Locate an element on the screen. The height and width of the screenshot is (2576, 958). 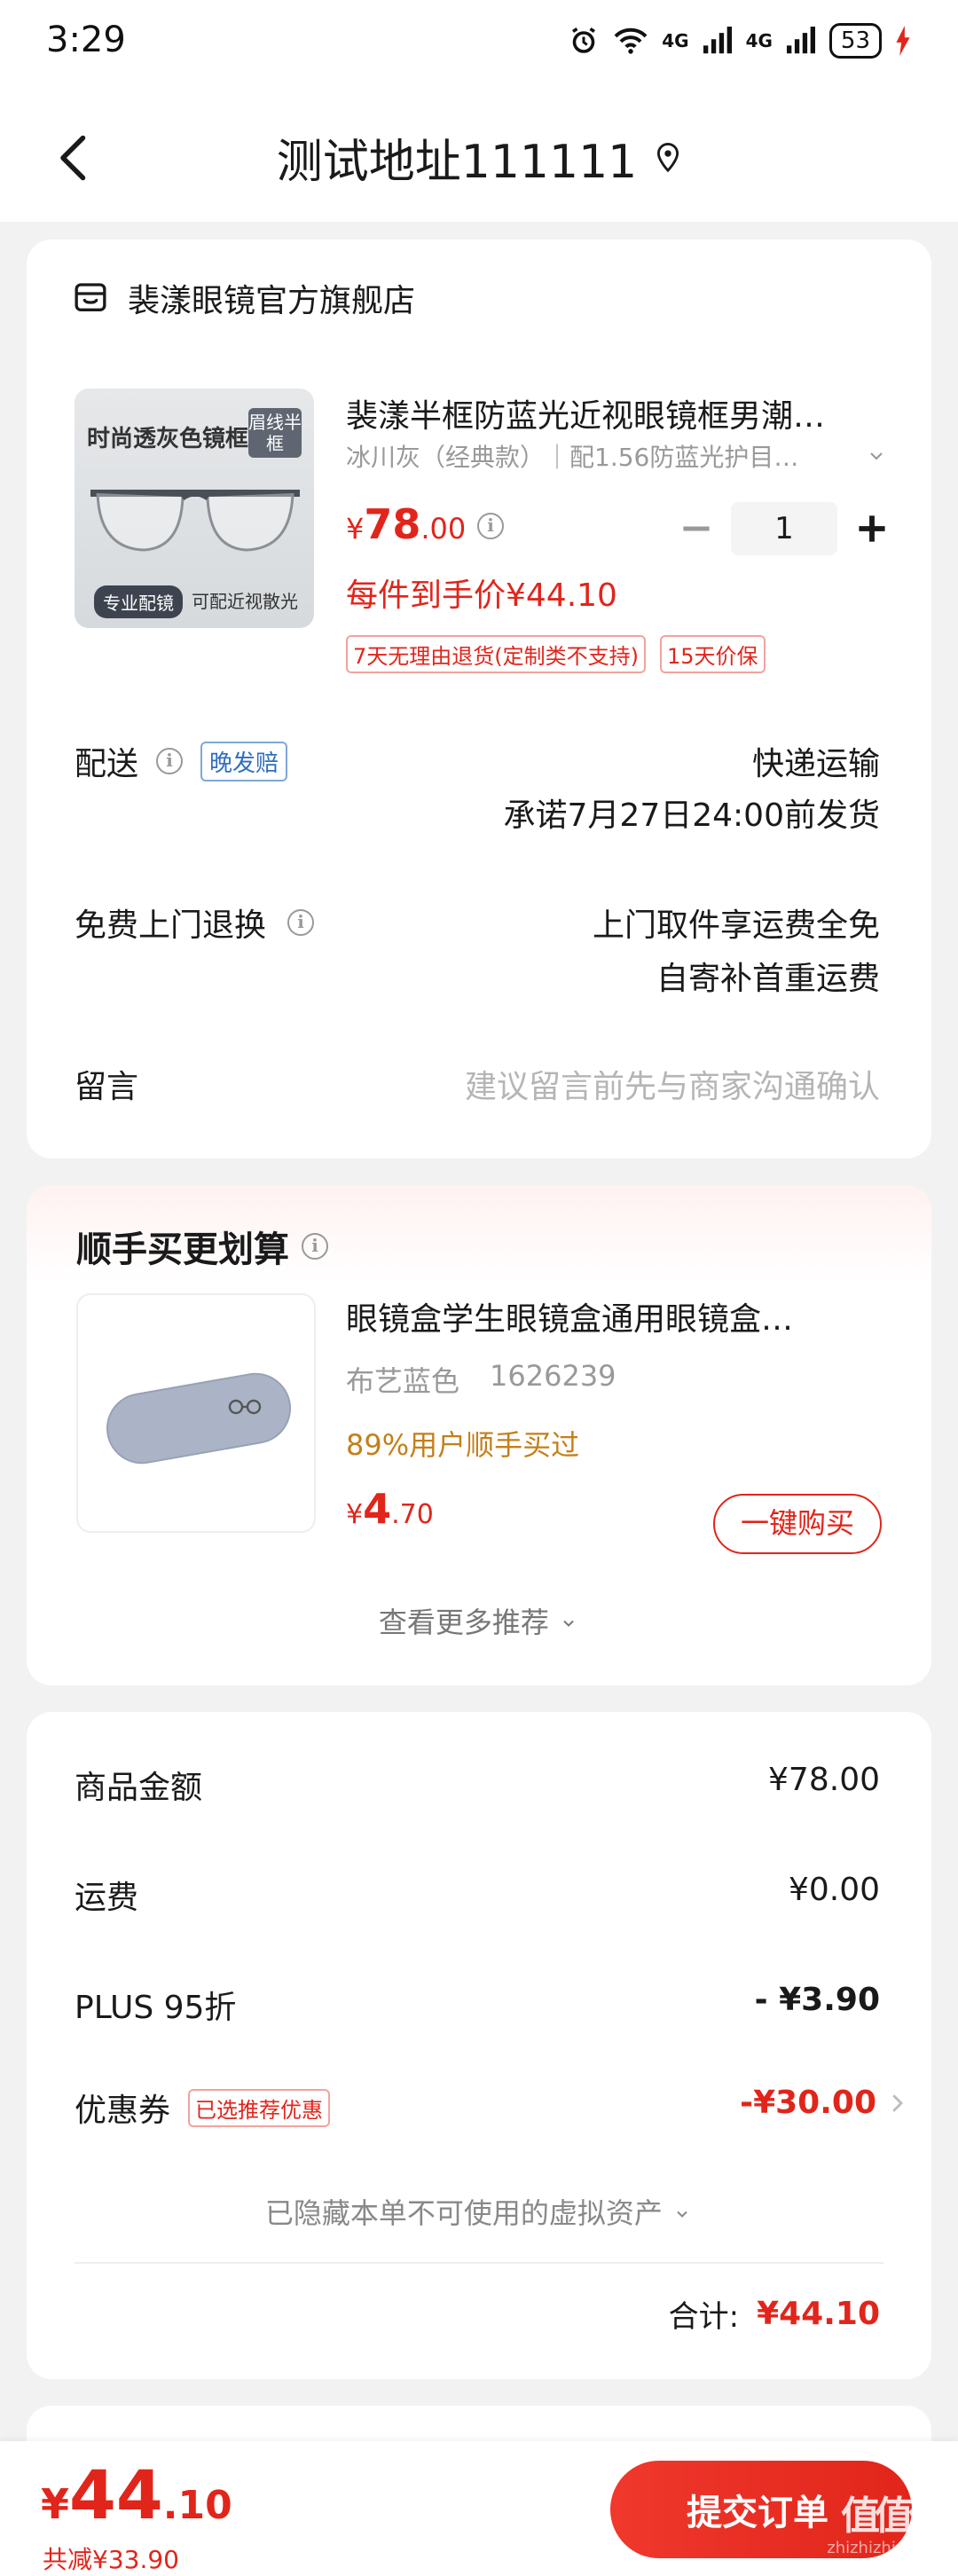
delivery-method: 快递运输 is located at coordinates (816, 764).